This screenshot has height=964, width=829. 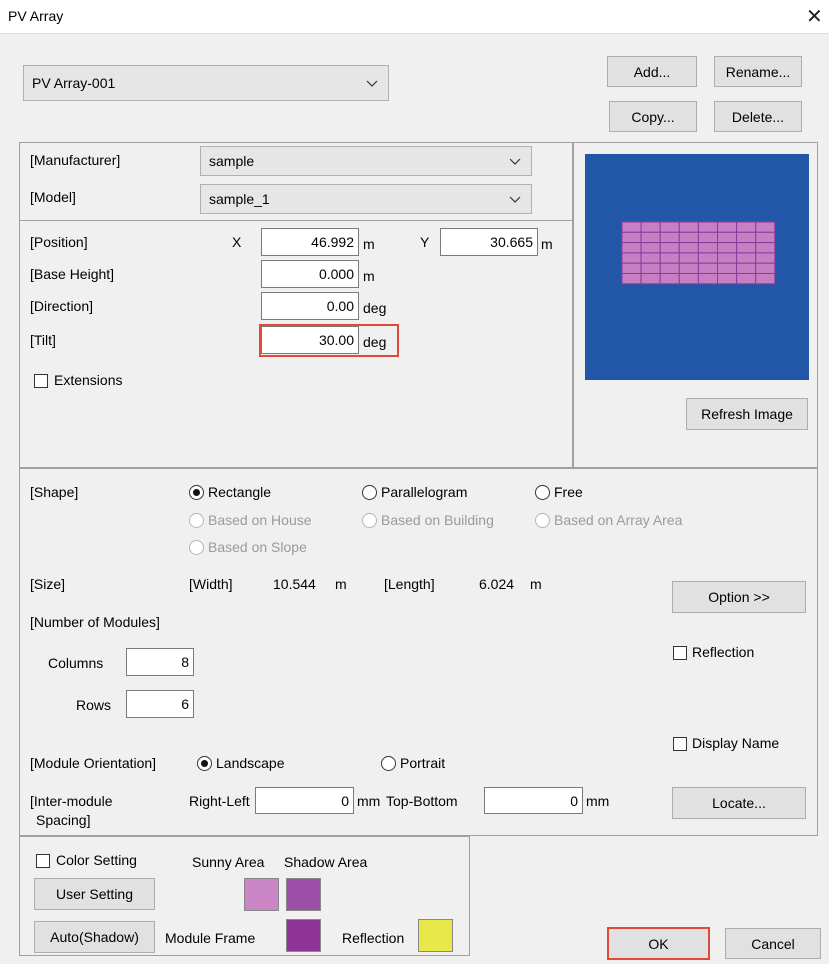 I want to click on reflection-swatch, so click(x=435, y=935).